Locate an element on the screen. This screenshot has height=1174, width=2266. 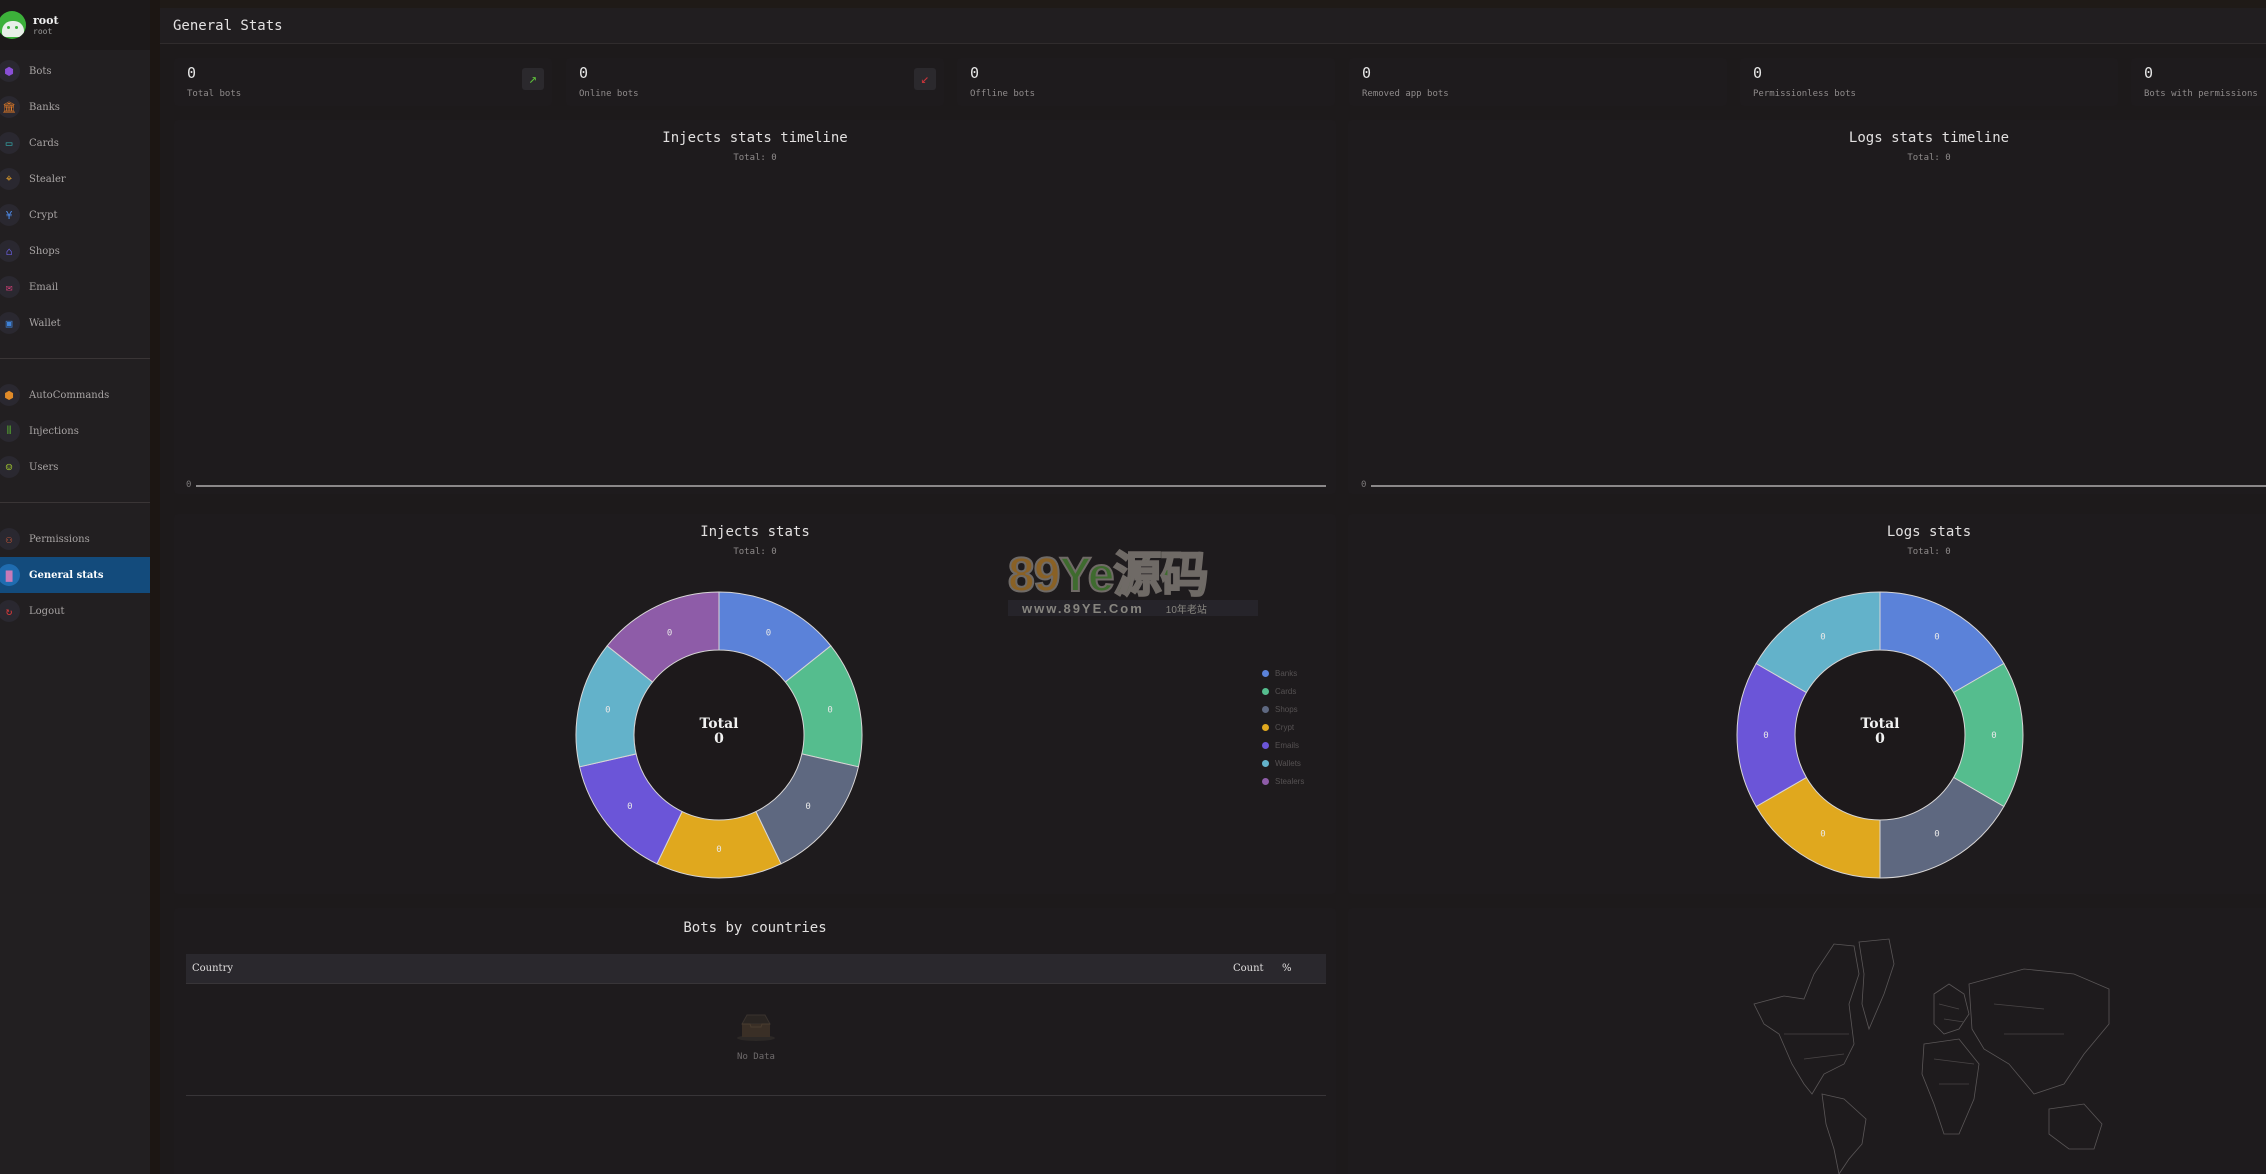
logs-stats-panel: Logs stats Total: 0 0 0 0 0 0 0 Total 0 is located at coordinates (1807, 704).